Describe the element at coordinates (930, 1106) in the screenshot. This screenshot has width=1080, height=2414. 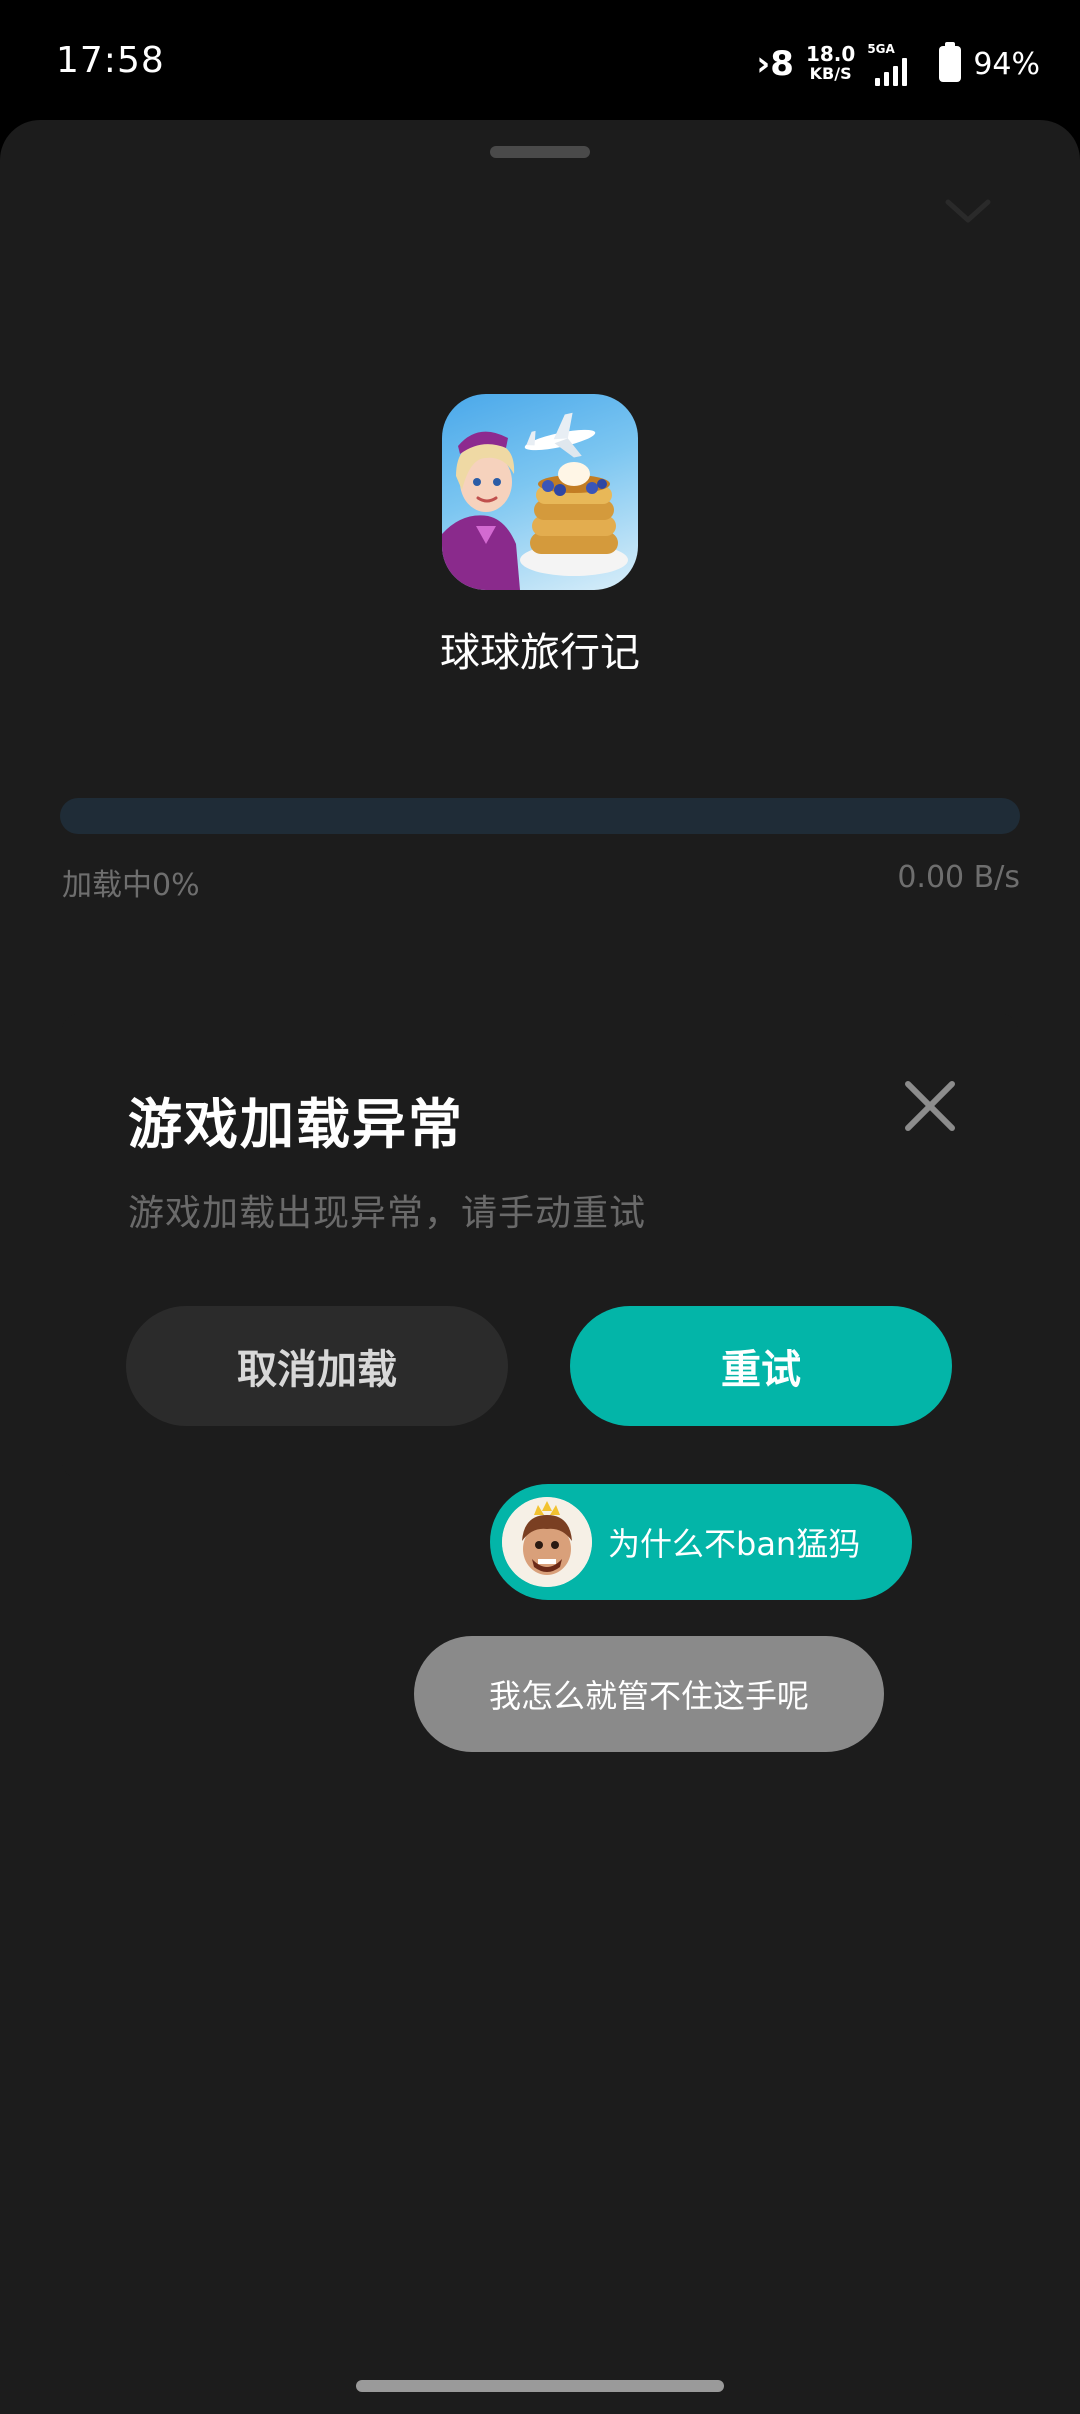
I see `close-icon` at that location.